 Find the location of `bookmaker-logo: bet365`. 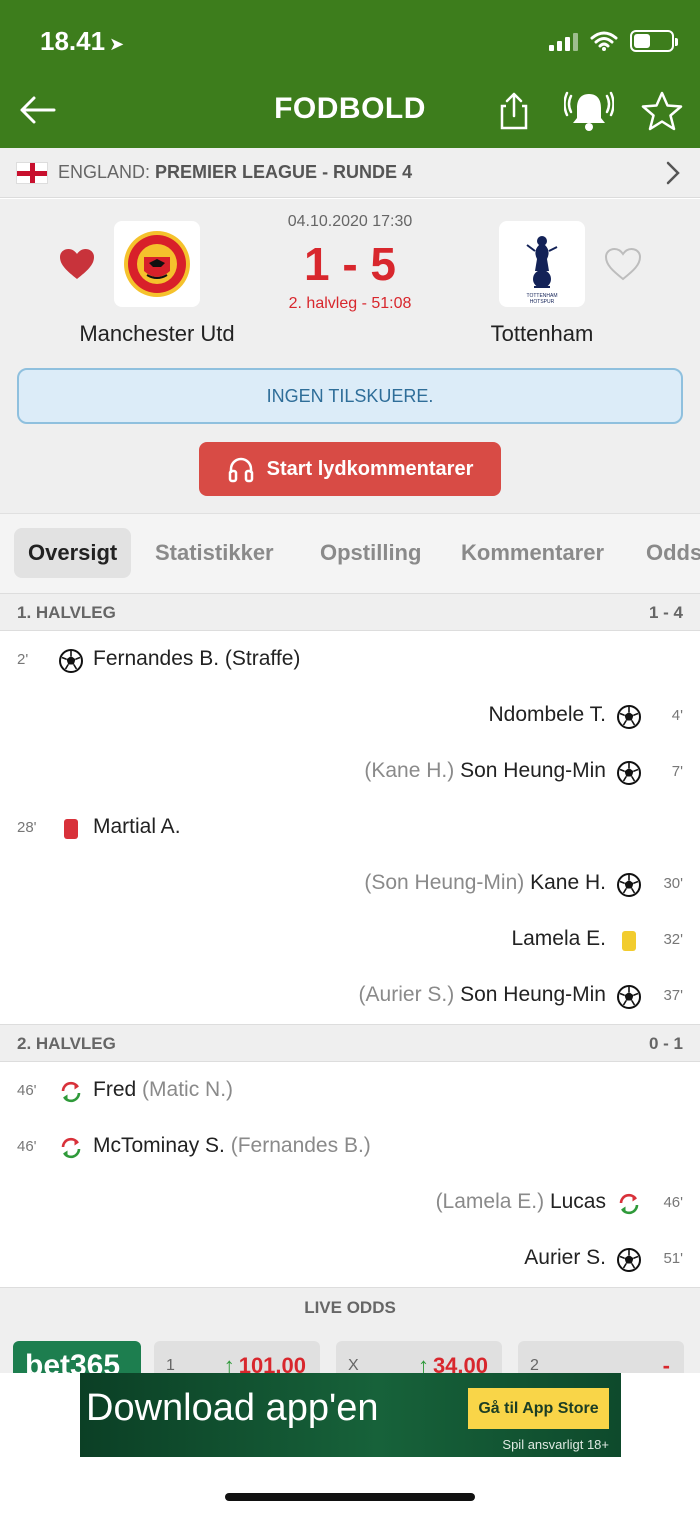

bookmaker-logo: bet365 is located at coordinates (77, 1357).